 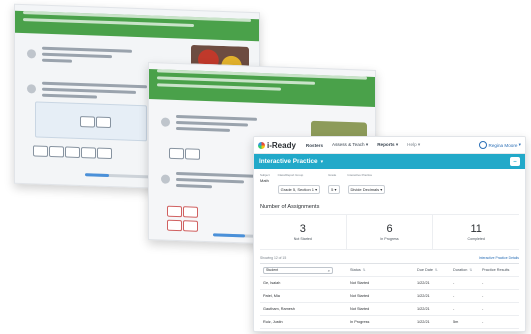 What do you see at coordinates (389, 309) in the screenshot?
I see `table-row: Gautham, Ramesh Not Started 1/22/21 - -` at bounding box center [389, 309].